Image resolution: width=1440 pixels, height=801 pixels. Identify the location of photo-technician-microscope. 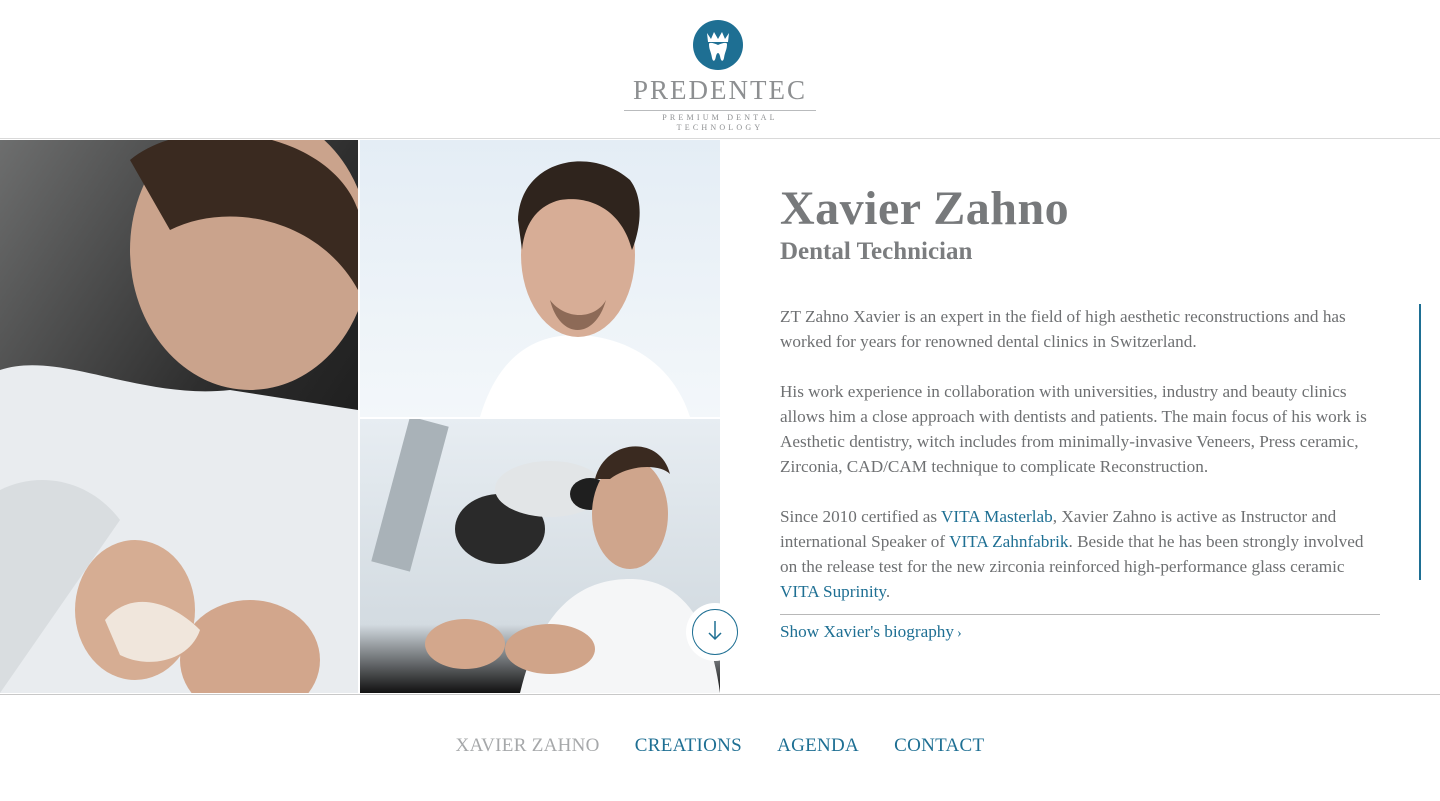
(540, 556).